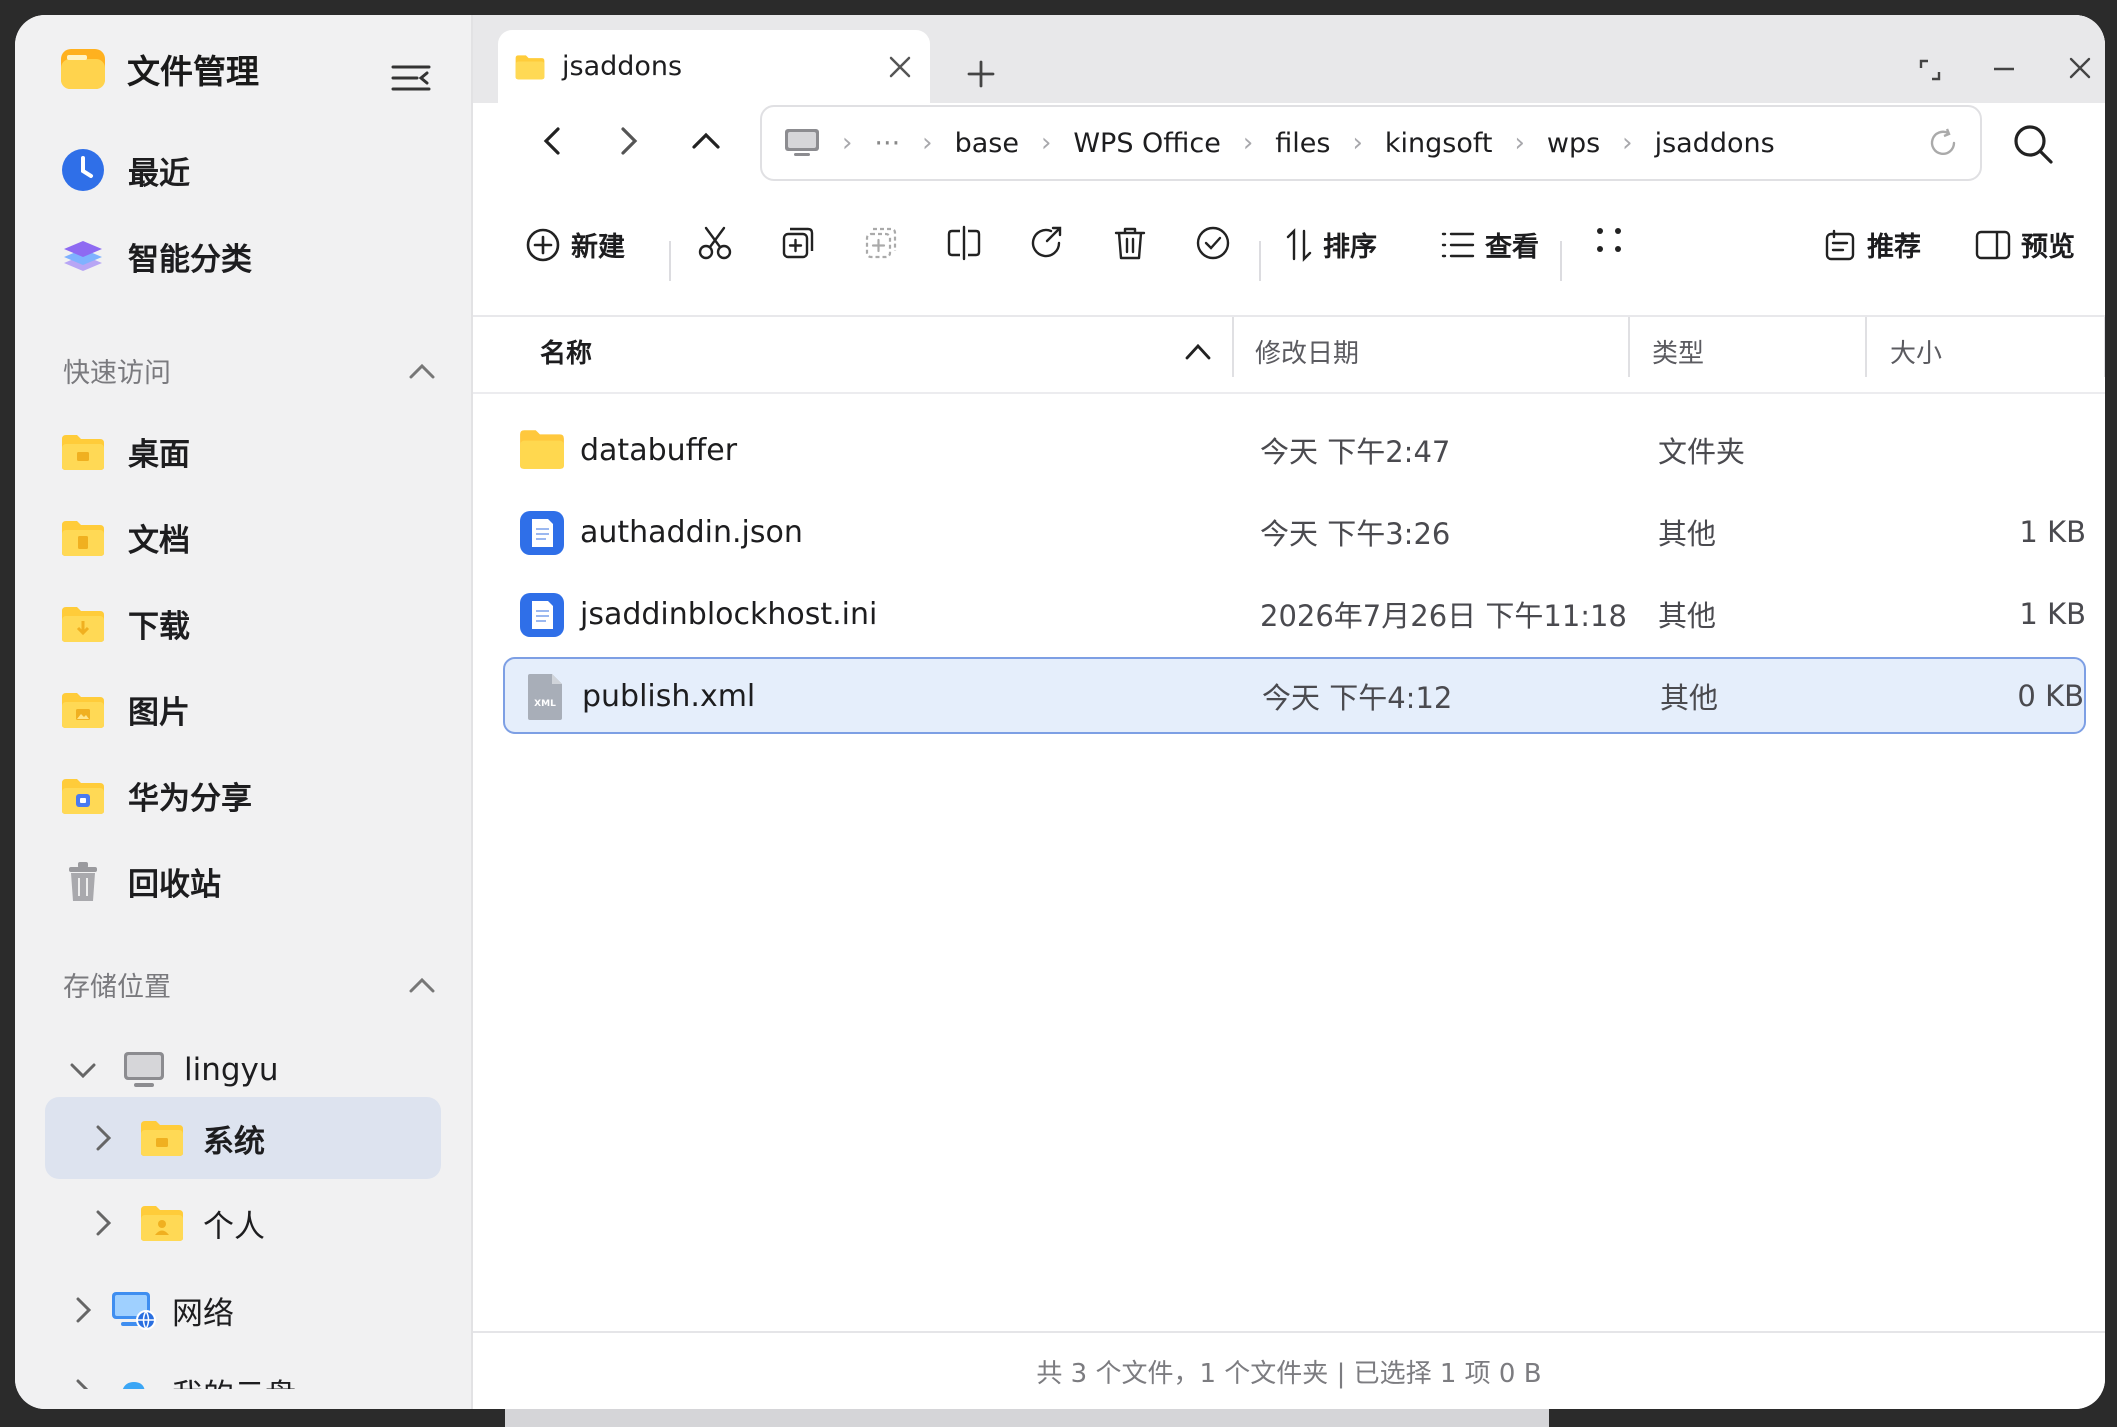 The width and height of the screenshot is (2117, 1427). Describe the element at coordinates (714, 66) in the screenshot. I see `tab-jsaddons: jsaddons` at that location.